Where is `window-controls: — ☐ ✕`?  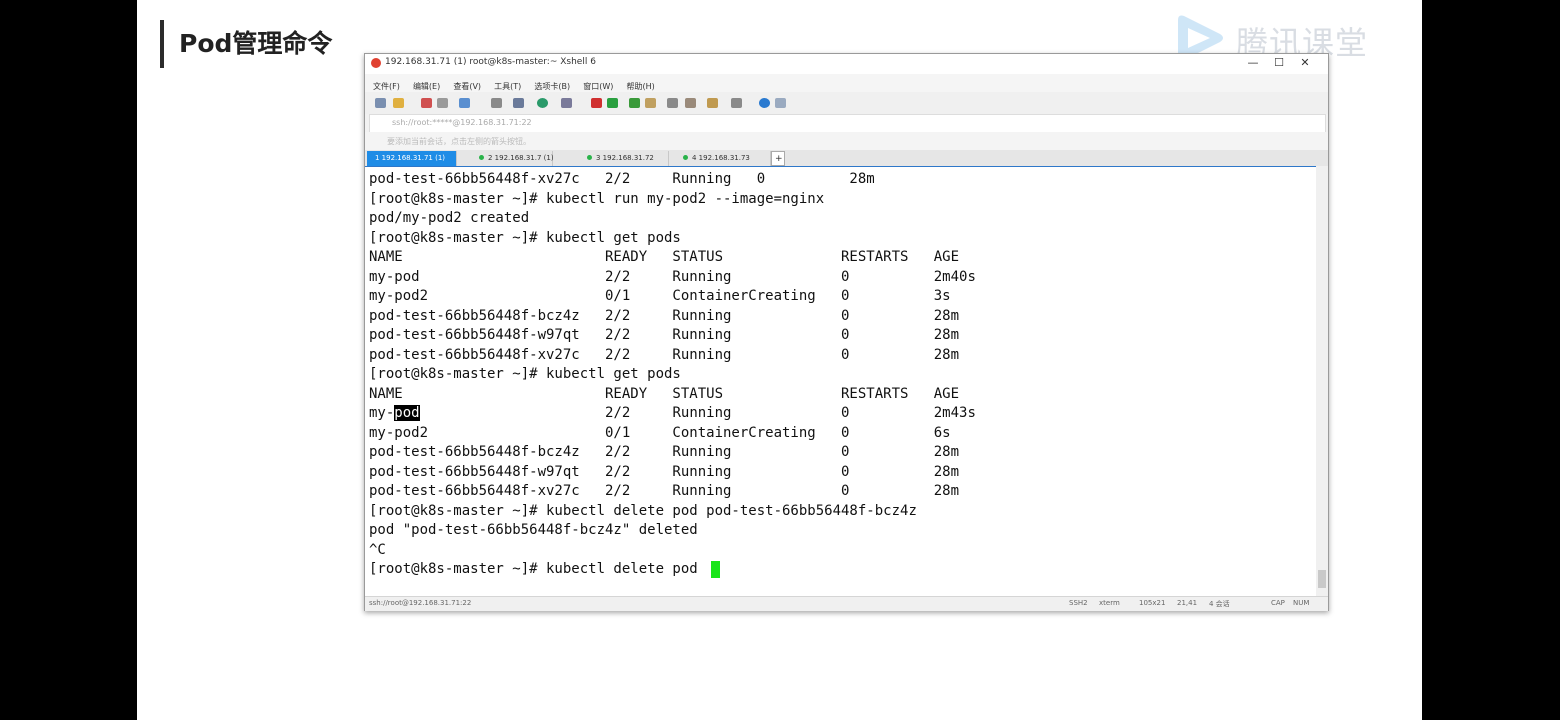 window-controls: — ☐ ✕ is located at coordinates (1279, 62).